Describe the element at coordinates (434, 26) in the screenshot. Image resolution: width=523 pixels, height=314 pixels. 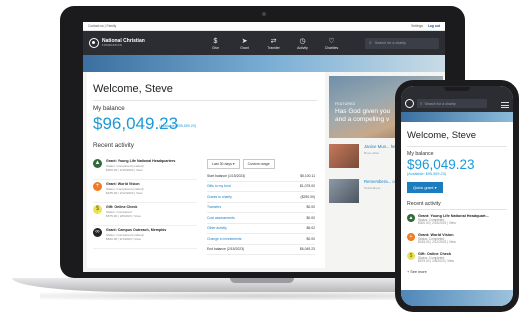
I see `logout-link: Log out` at that location.